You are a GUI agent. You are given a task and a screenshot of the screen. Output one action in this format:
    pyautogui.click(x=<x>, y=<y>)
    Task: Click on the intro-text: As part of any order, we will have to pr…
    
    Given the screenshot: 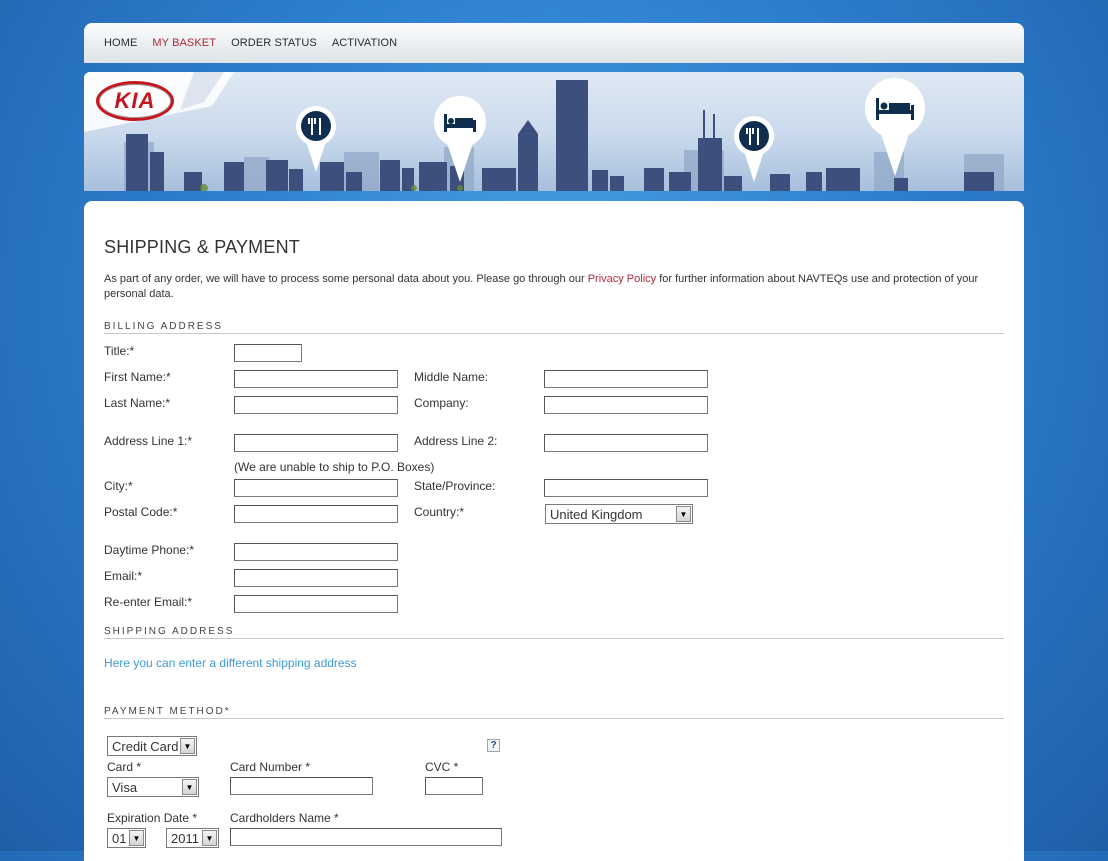 What is the action you would take?
    pyautogui.click(x=541, y=286)
    